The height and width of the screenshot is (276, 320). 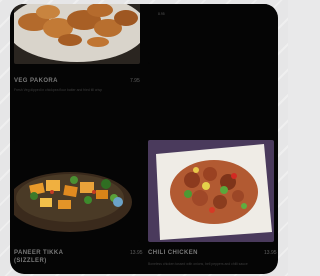 I want to click on dish-price: 7.95, so click(x=135, y=81).